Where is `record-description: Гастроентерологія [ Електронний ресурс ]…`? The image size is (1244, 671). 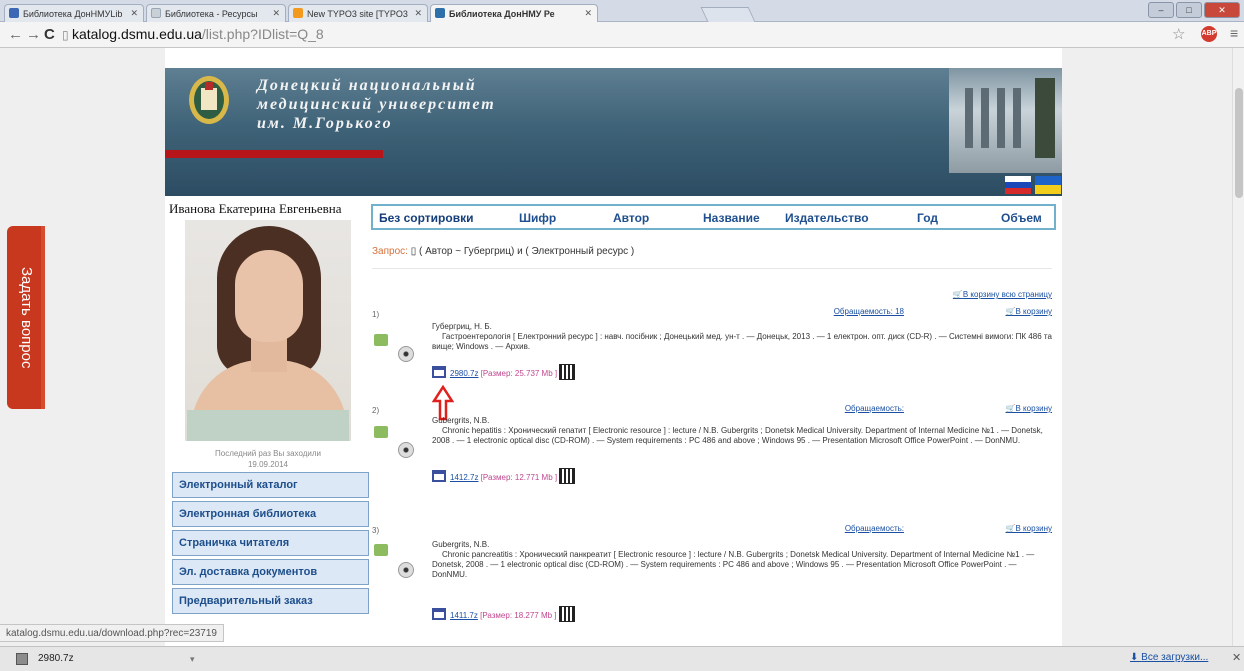
record-description: Гастроентерологія [ Електронний ресурс ]… is located at coordinates (742, 341).